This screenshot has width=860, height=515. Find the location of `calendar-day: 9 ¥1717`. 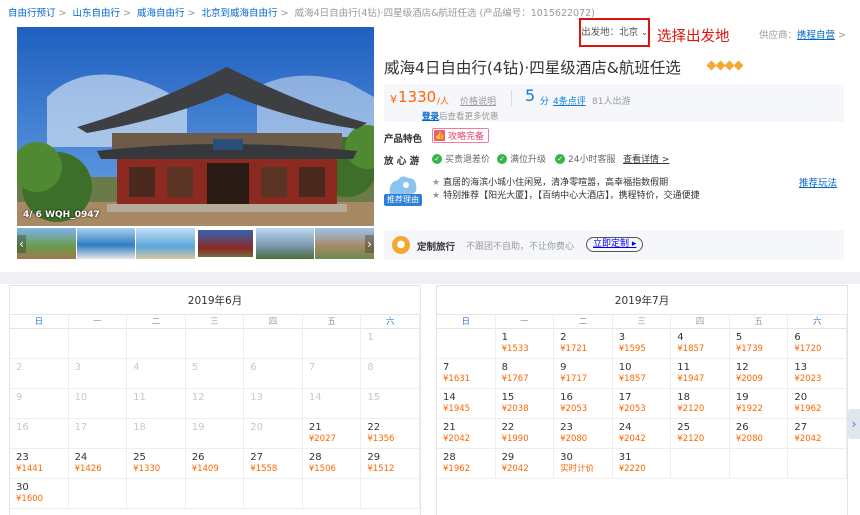

calendar-day: 9 ¥1717 is located at coordinates (583, 374).